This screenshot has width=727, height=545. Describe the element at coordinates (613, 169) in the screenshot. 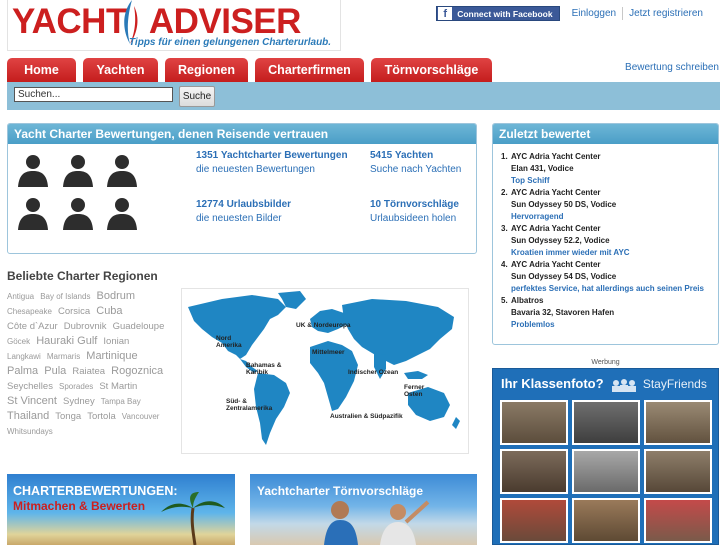

I see `recent-review-boat: Elan 431, Vodice` at that location.